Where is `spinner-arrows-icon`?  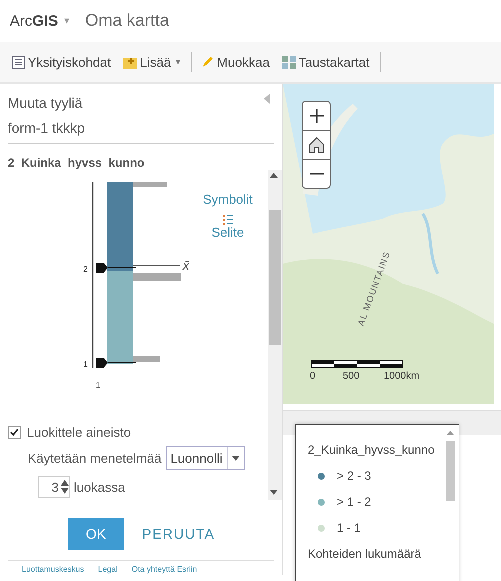 spinner-arrows-icon is located at coordinates (65, 487).